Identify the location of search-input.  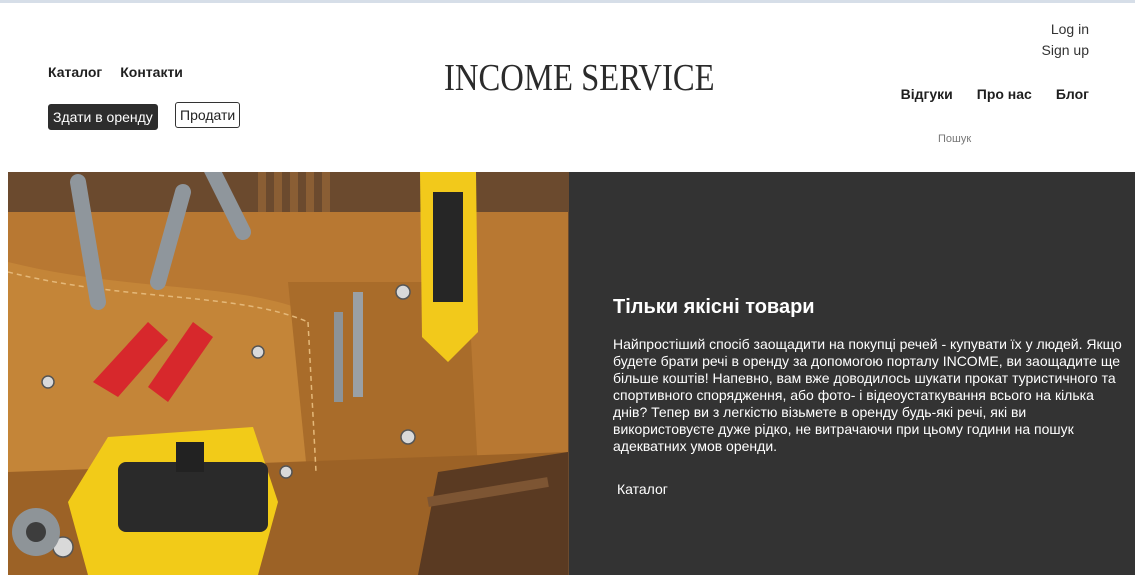
(998, 139).